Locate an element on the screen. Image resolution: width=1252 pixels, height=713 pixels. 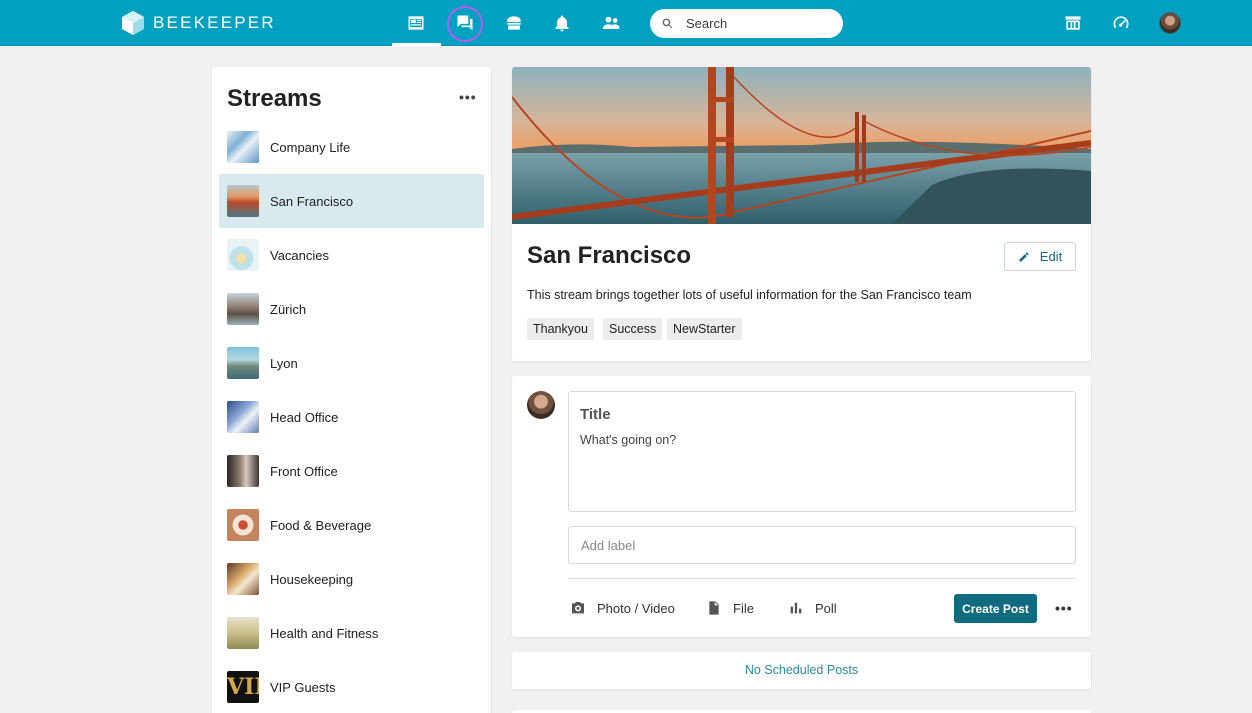
beekeeper-logo-icon is located at coordinates (133, 23).